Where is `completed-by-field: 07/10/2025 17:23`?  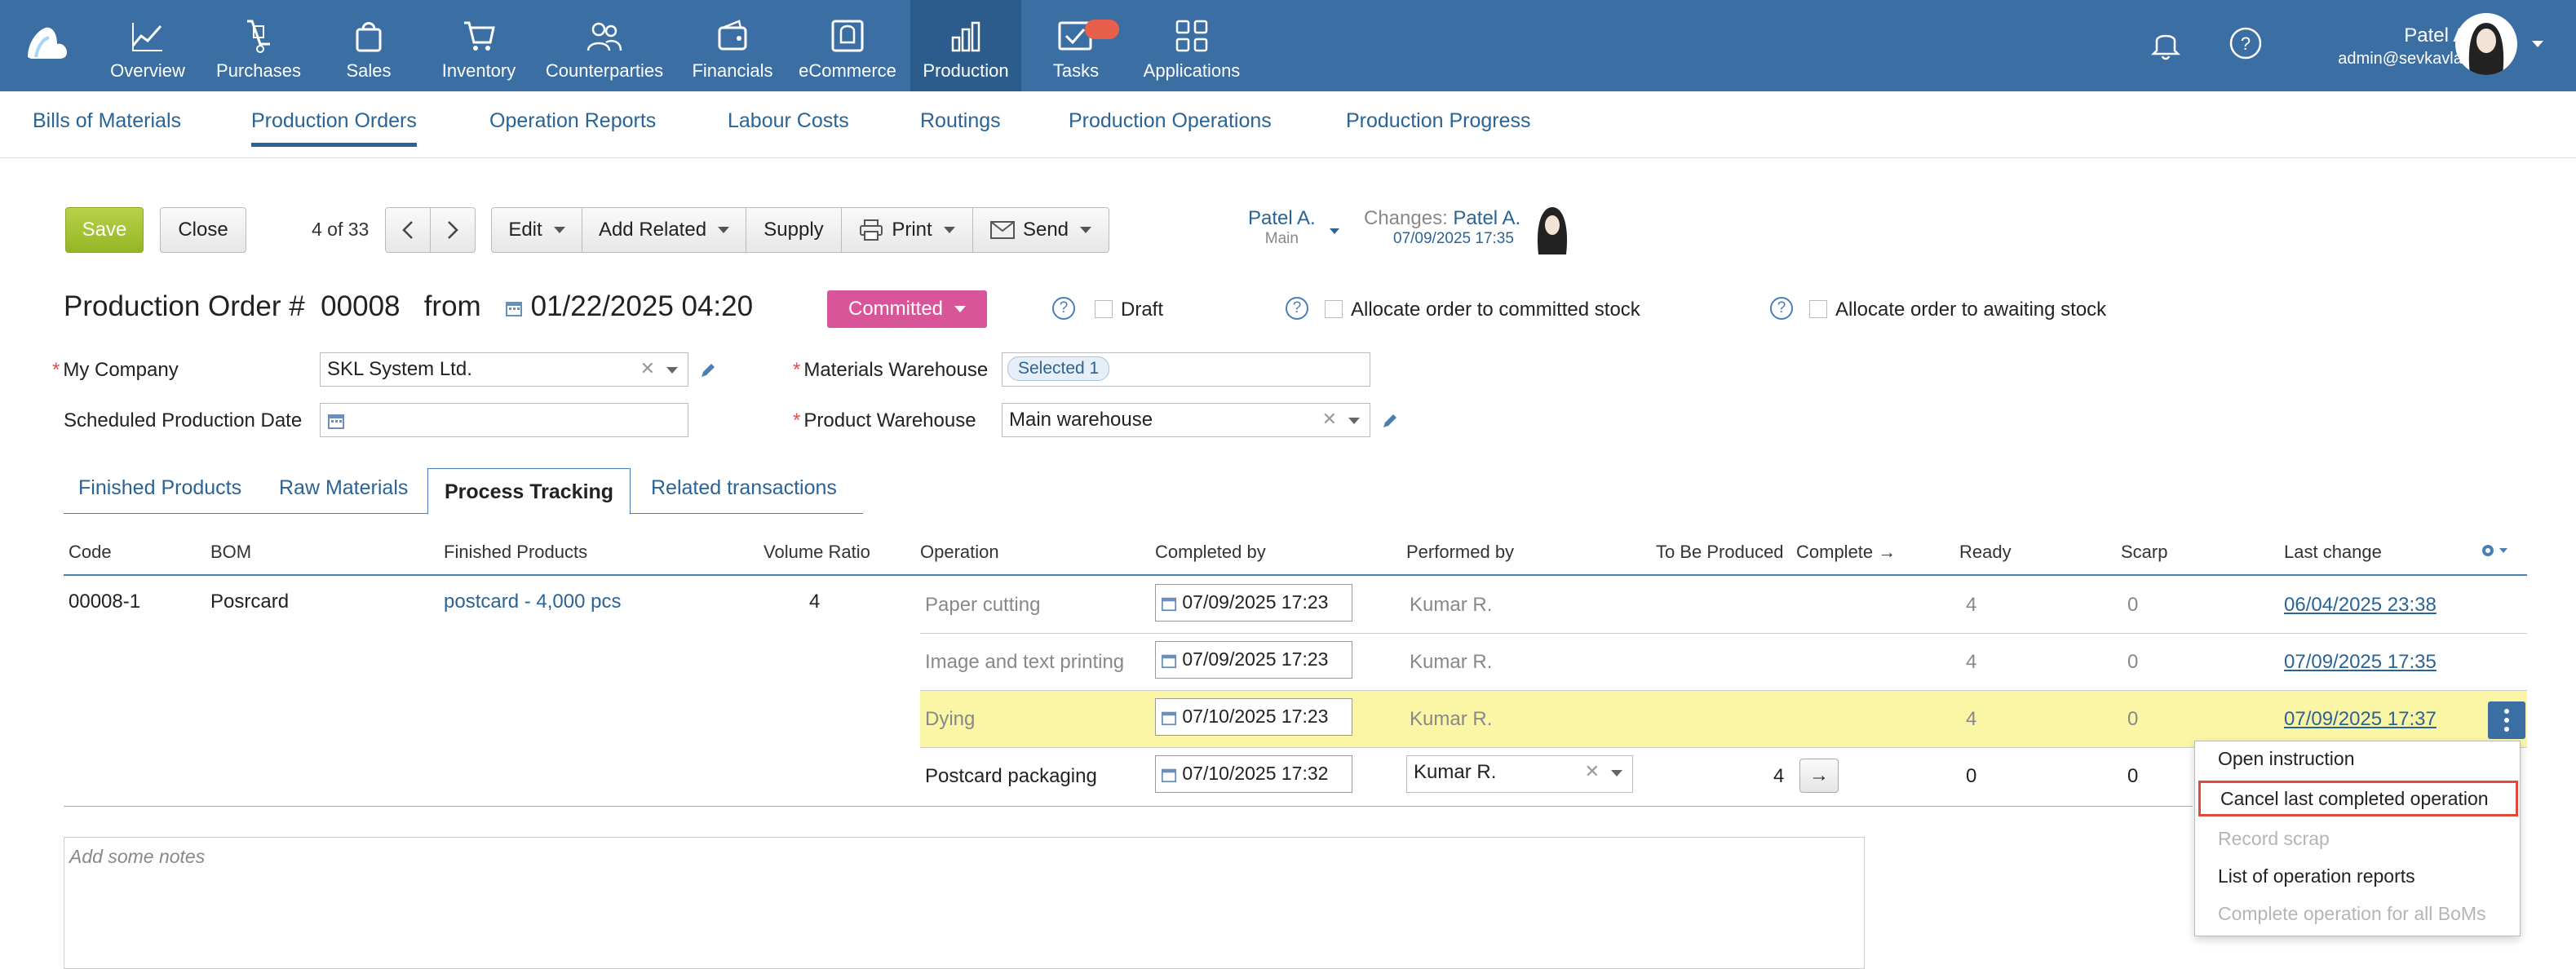 completed-by-field: 07/10/2025 17:23 is located at coordinates (1253, 717).